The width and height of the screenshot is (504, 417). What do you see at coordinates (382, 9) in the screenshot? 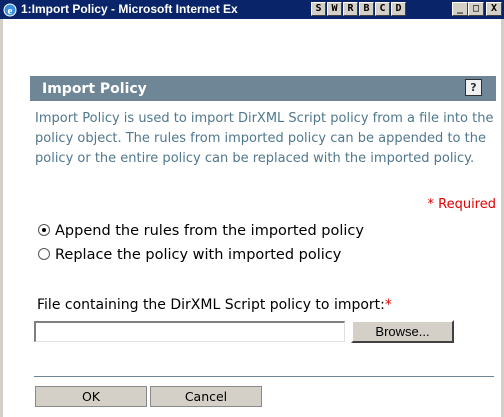
I see `toolbar-button-c: C` at bounding box center [382, 9].